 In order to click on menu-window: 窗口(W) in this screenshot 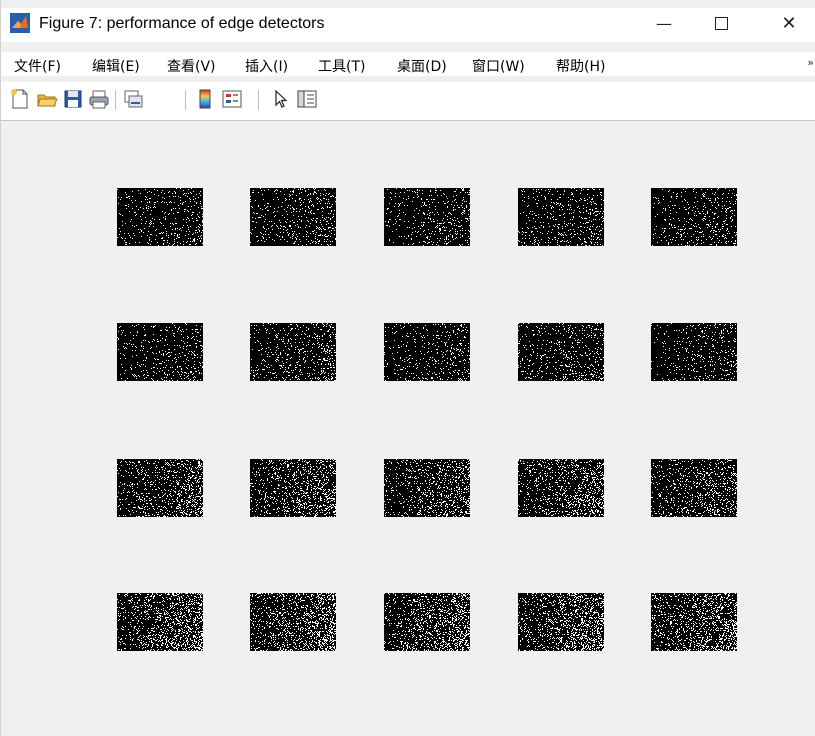, I will do `click(498, 66)`.